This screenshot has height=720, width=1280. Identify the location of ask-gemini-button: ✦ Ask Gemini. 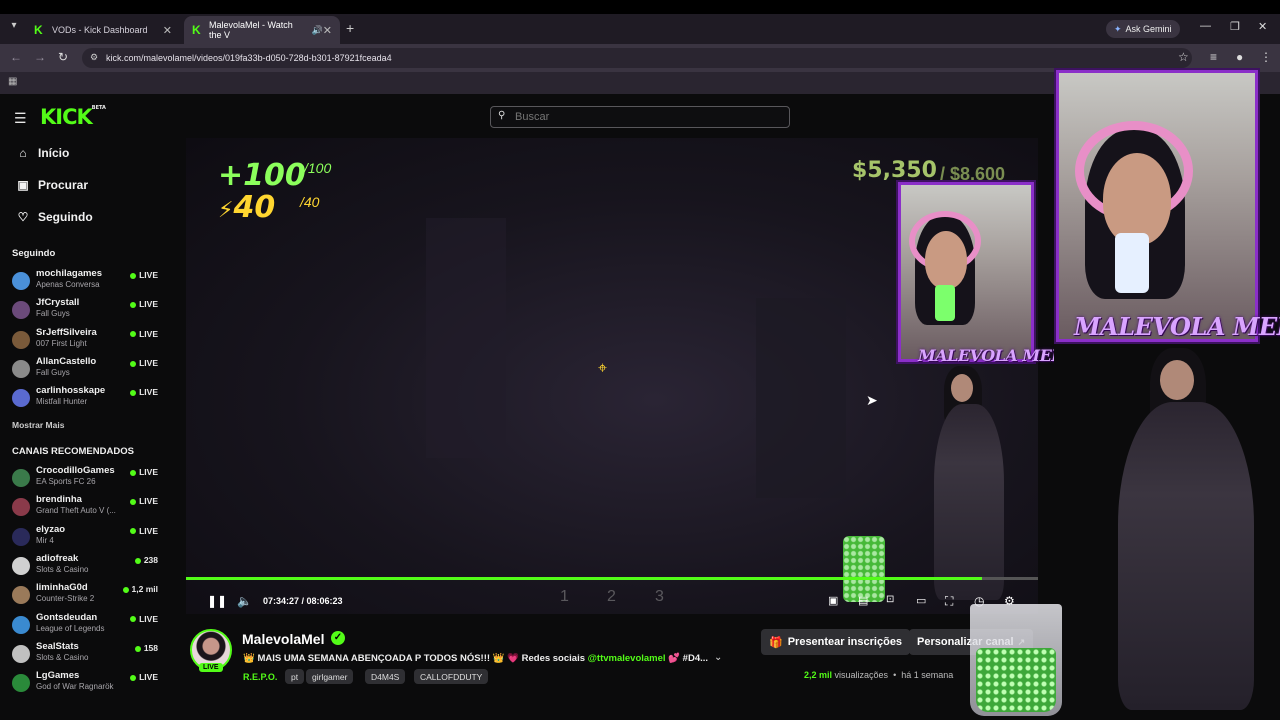
(1143, 29).